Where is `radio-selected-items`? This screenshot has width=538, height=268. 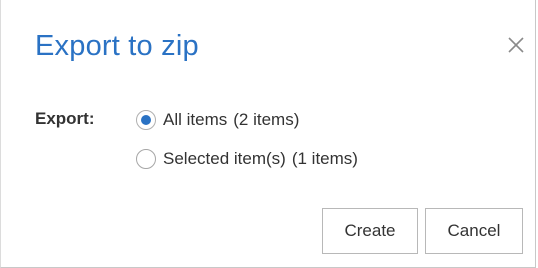
radio-selected-items is located at coordinates (146, 159).